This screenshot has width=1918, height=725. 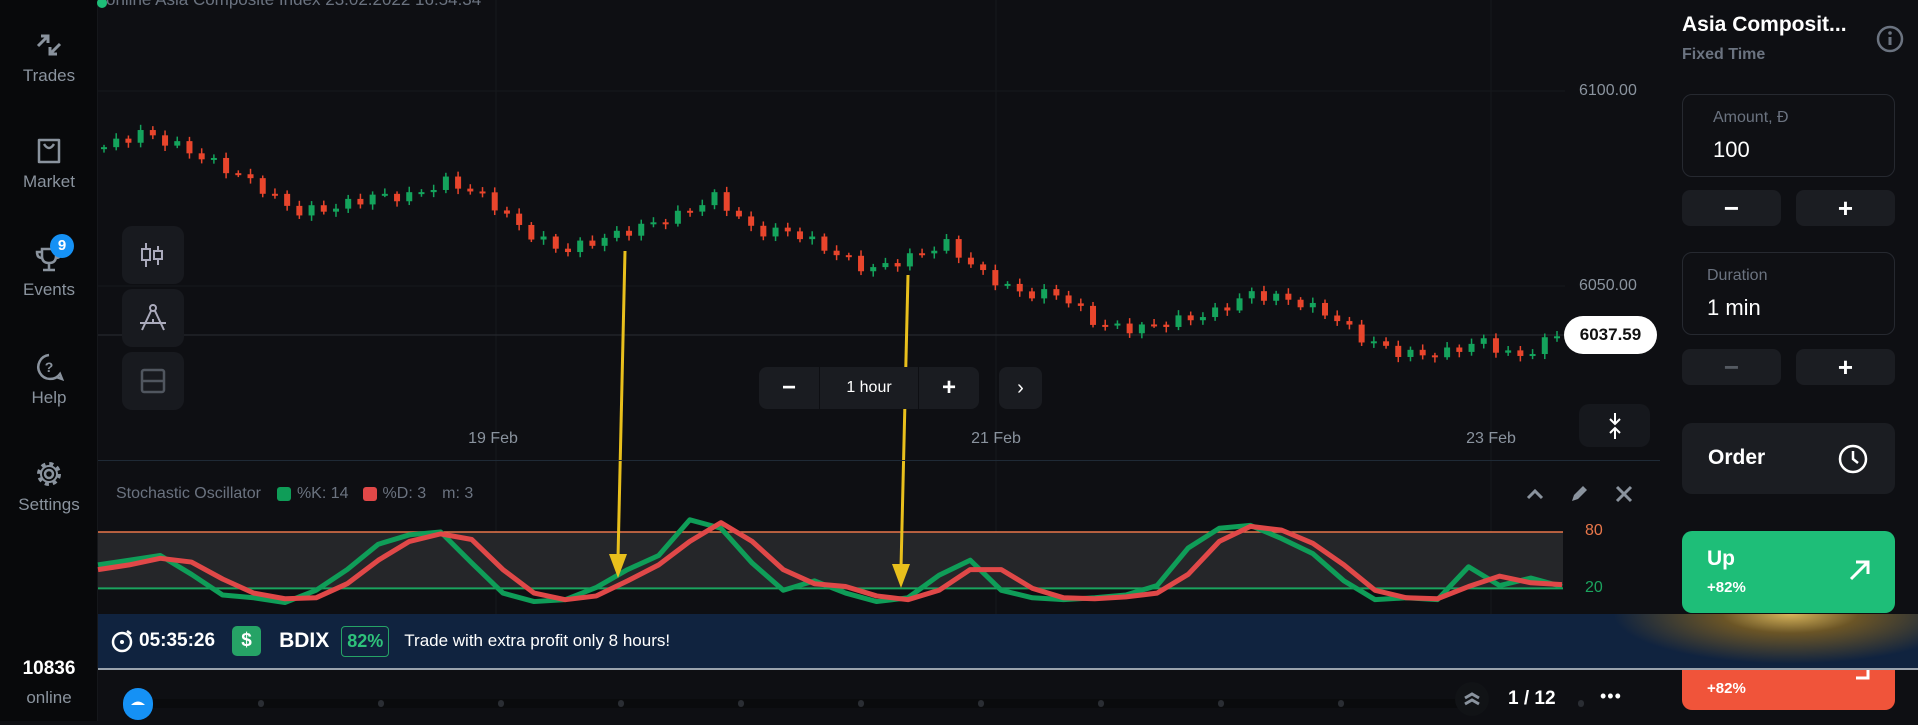 What do you see at coordinates (1611, 696) in the screenshot?
I see `more-options-button: •••` at bounding box center [1611, 696].